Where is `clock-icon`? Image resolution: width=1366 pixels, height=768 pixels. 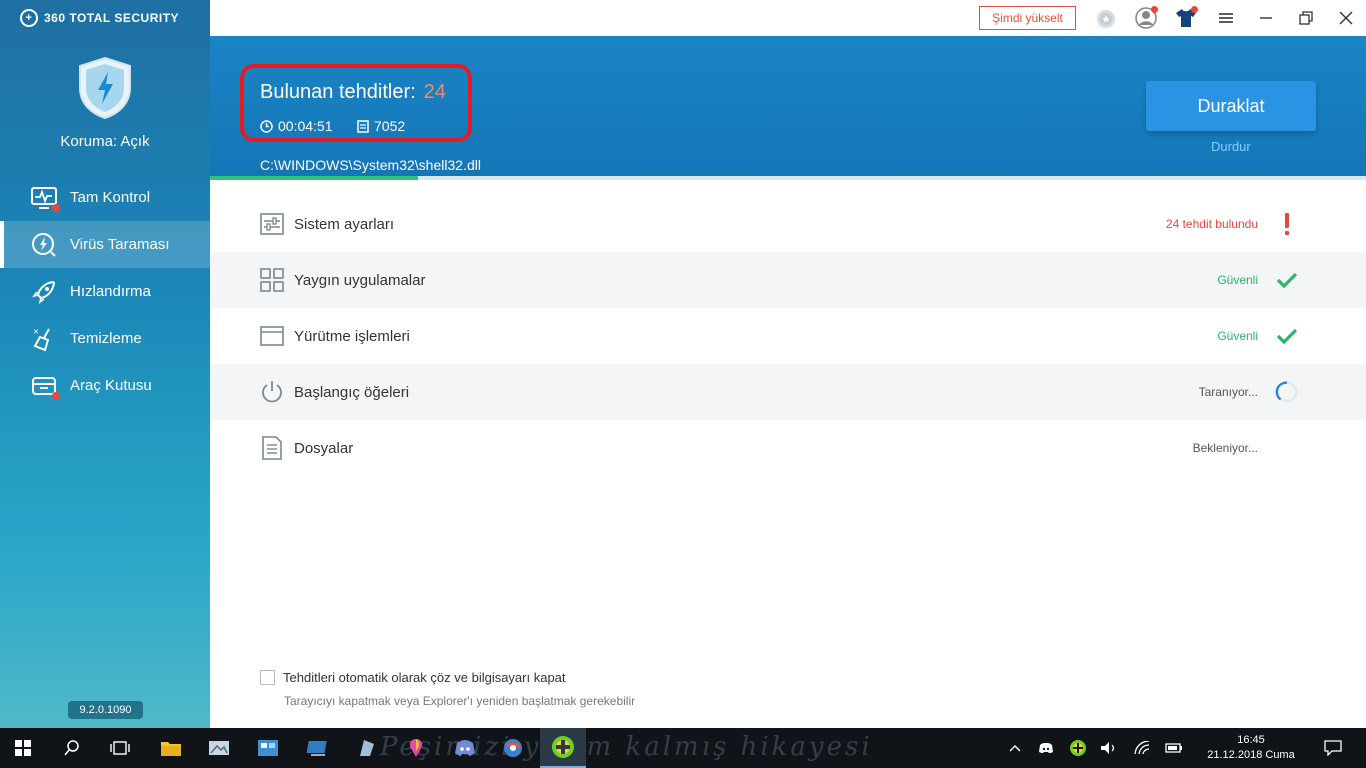
clock-icon is located at coordinates (266, 126).